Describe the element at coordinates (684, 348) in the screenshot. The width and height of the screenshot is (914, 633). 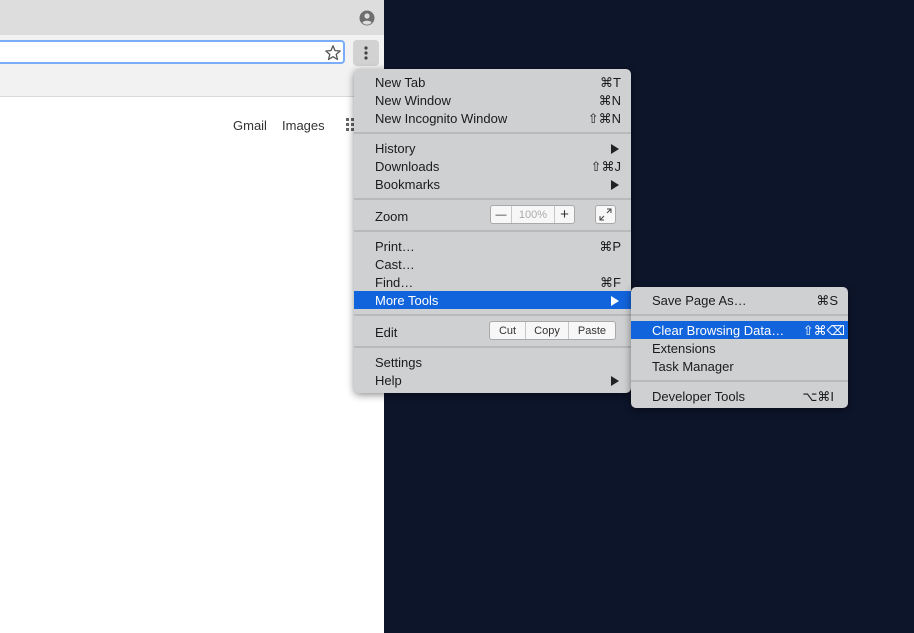
I see `menu-item-label: Extensions` at that location.